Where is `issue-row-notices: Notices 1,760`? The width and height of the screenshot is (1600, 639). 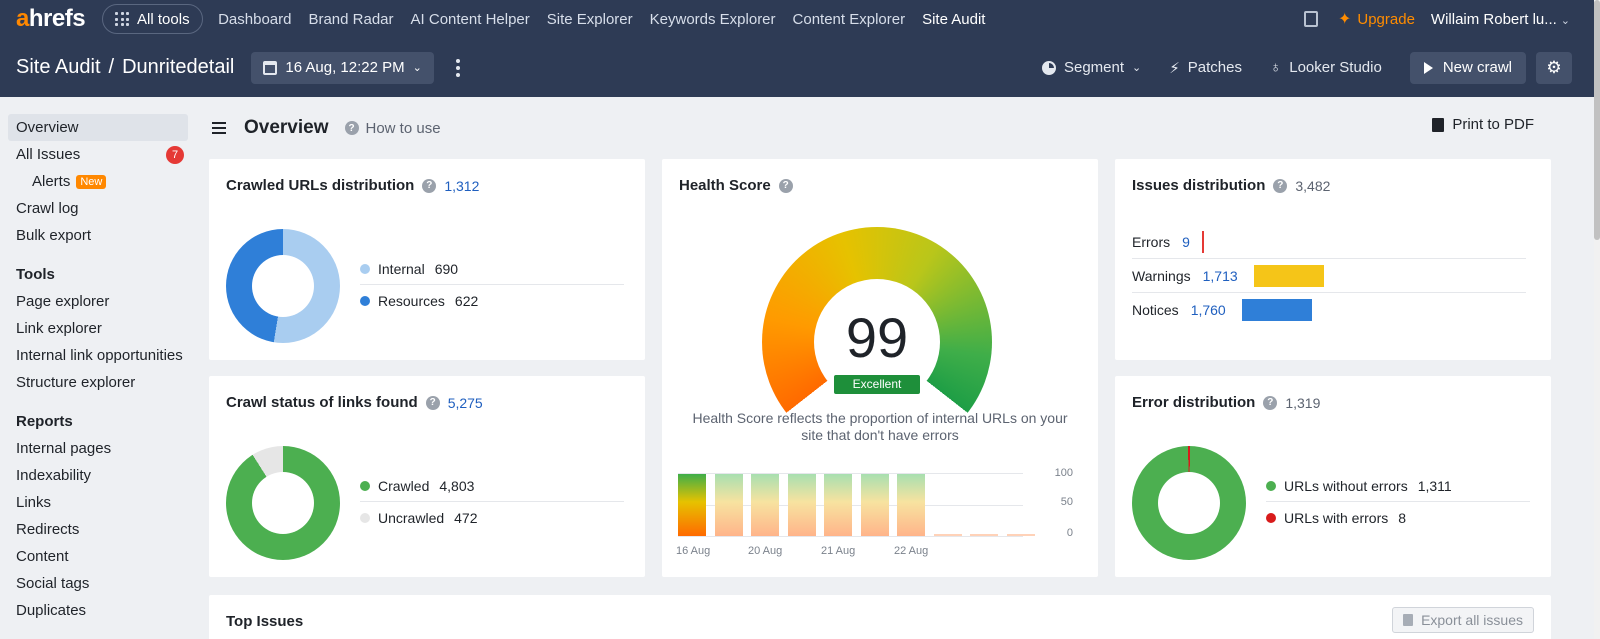
issue-row-notices: Notices 1,760 is located at coordinates (1329, 310).